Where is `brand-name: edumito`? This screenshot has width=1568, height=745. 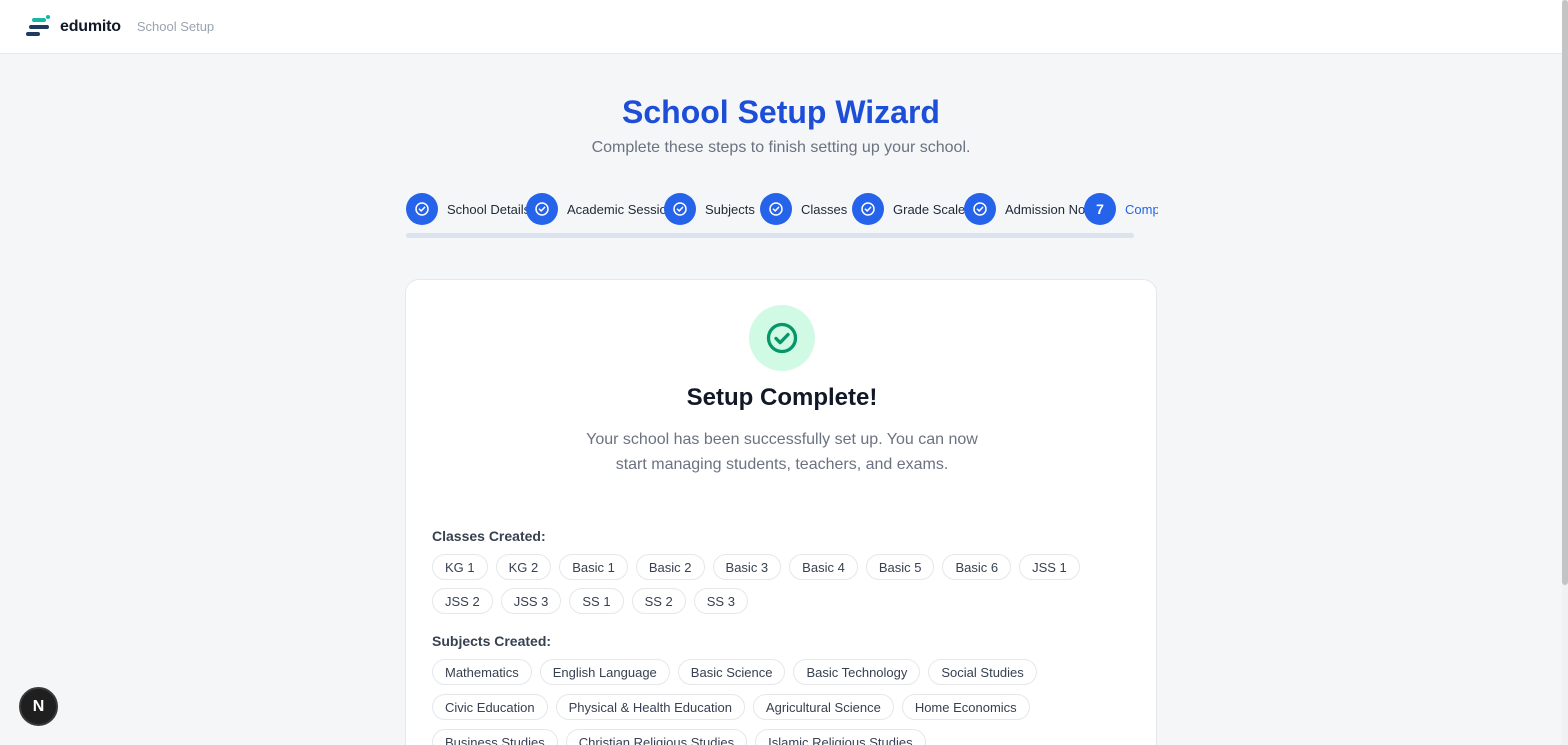
brand-name: edumito is located at coordinates (90, 26).